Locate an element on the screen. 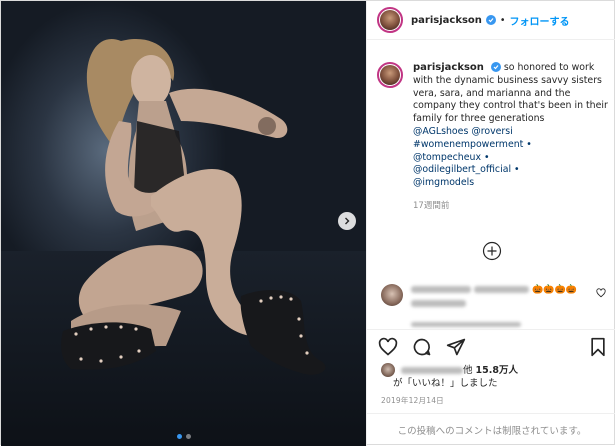 Image resolution: width=615 pixels, height=446 pixels. caption-username-link: parisjackson is located at coordinates (448, 67).